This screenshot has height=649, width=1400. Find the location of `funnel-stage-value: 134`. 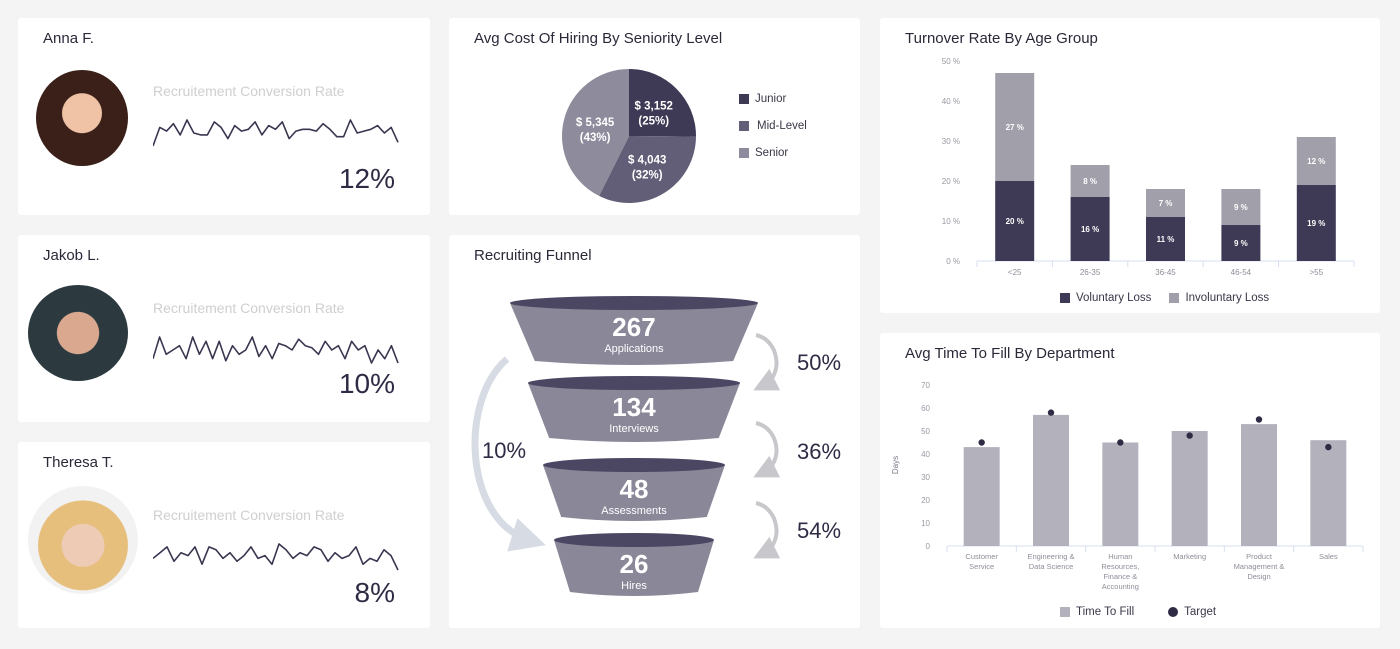

funnel-stage-value: 134 is located at coordinates (634, 407).